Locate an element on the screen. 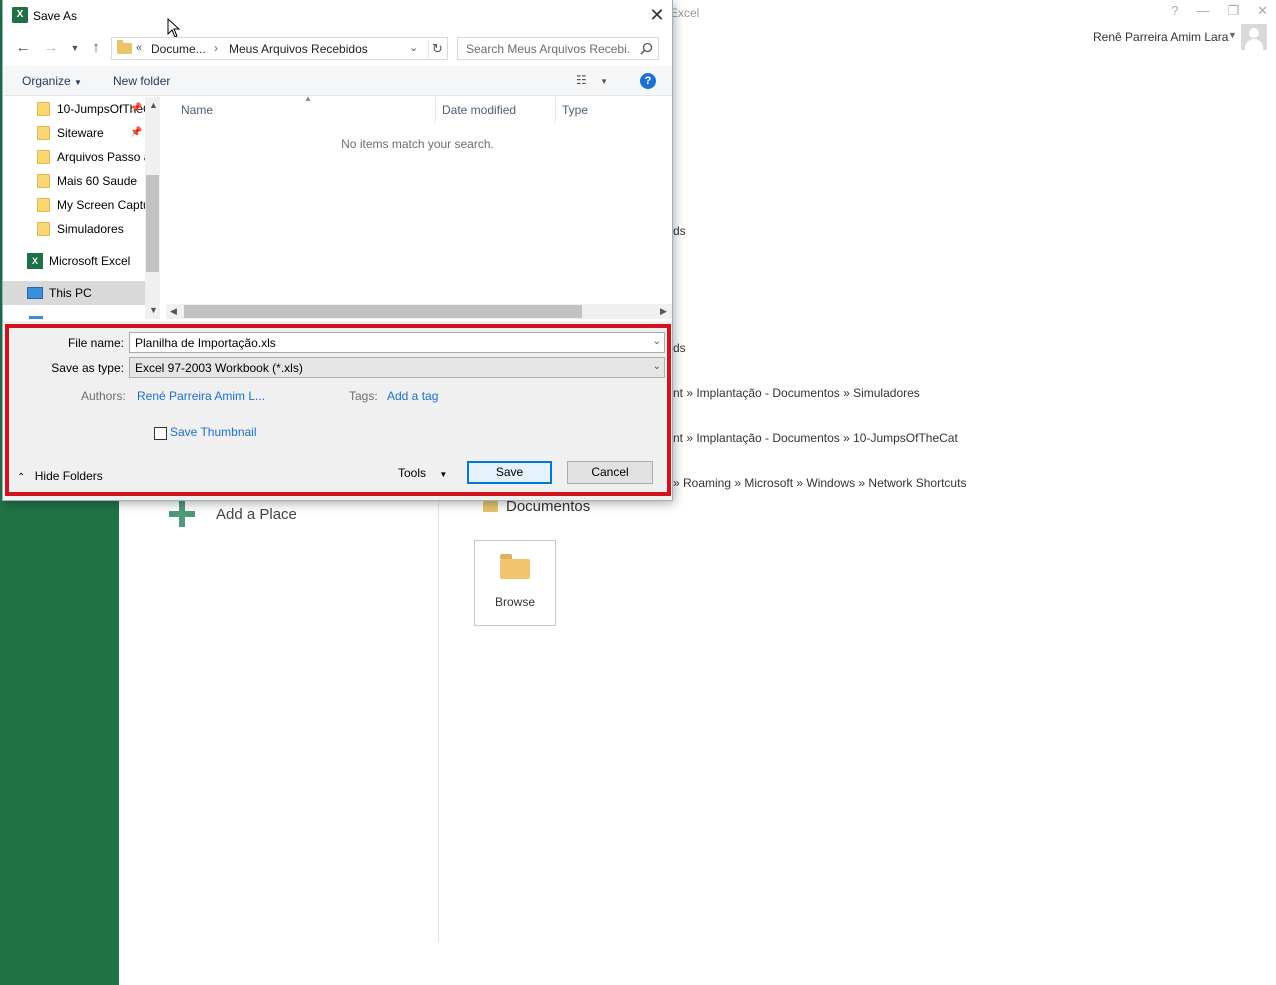 The image size is (1276, 985). help-icon: ? is located at coordinates (648, 81).